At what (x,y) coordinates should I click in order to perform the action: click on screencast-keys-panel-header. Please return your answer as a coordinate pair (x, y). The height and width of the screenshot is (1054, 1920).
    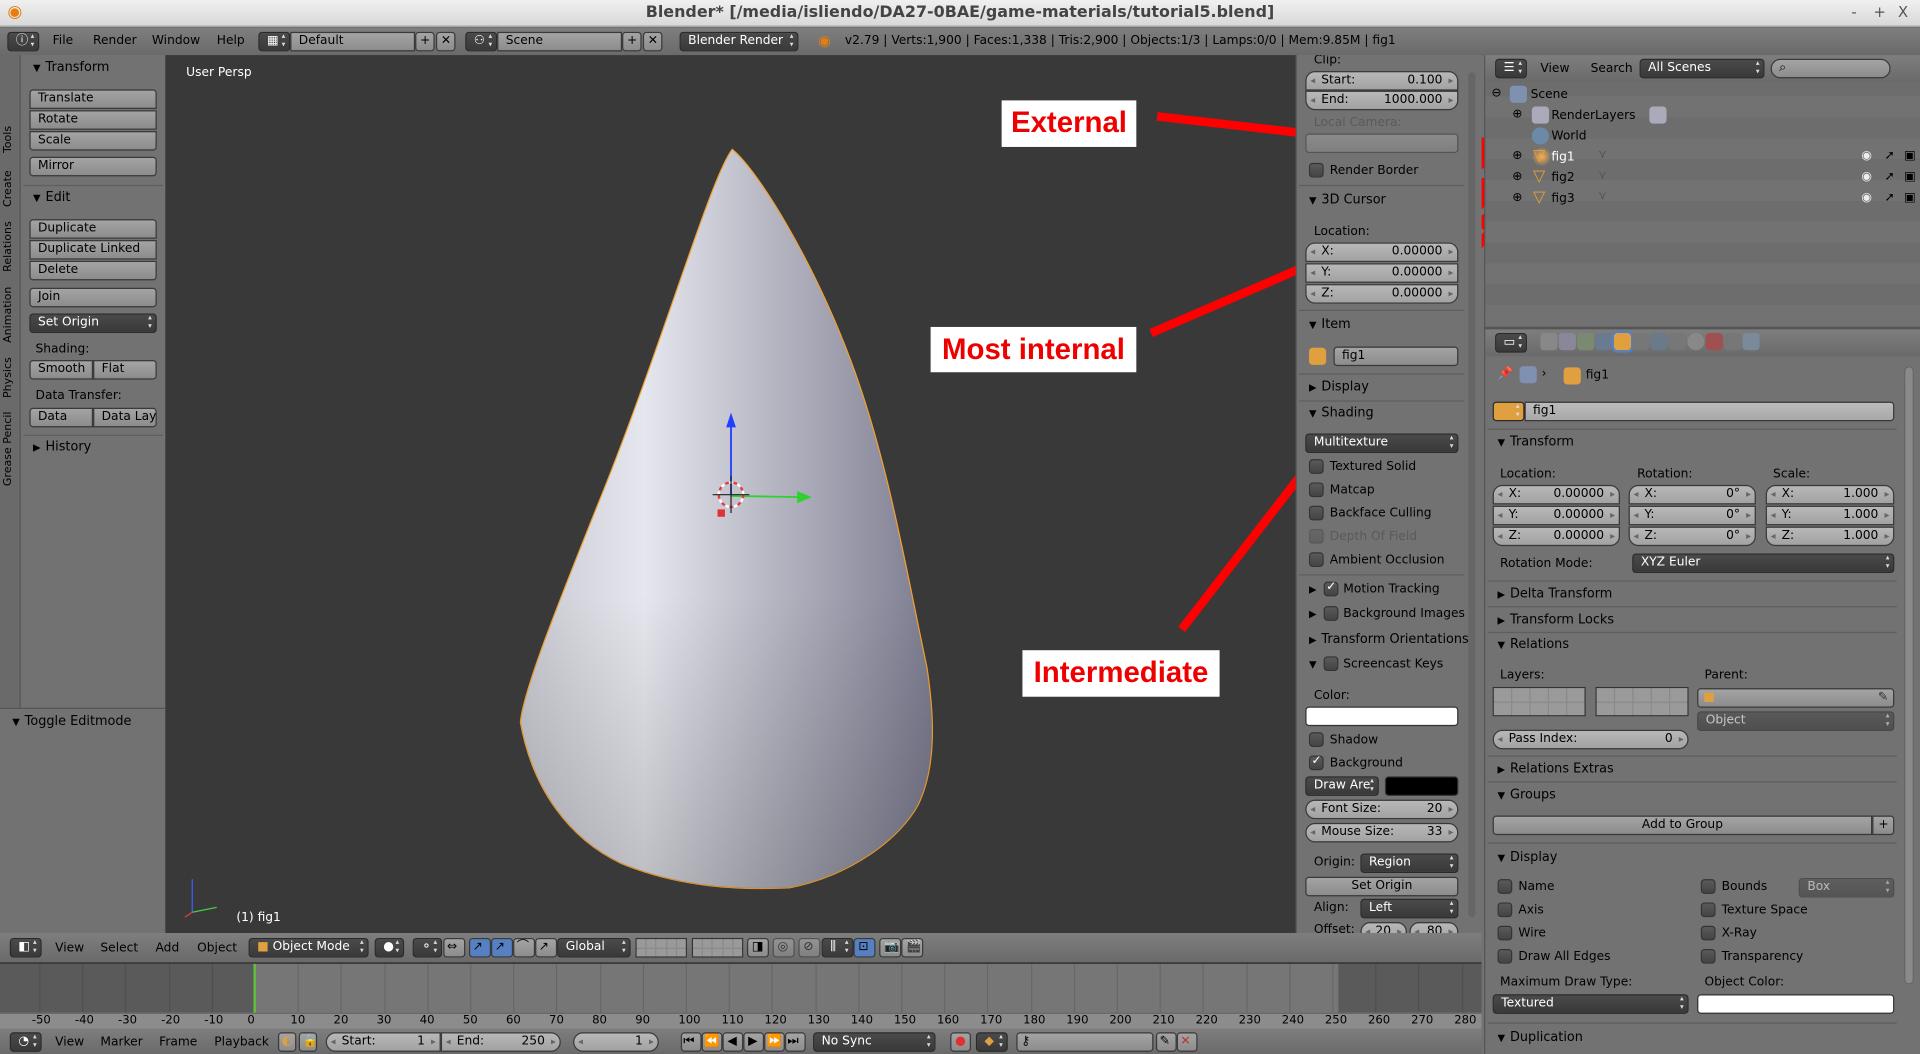
    Looking at the image, I should click on (1315, 663).